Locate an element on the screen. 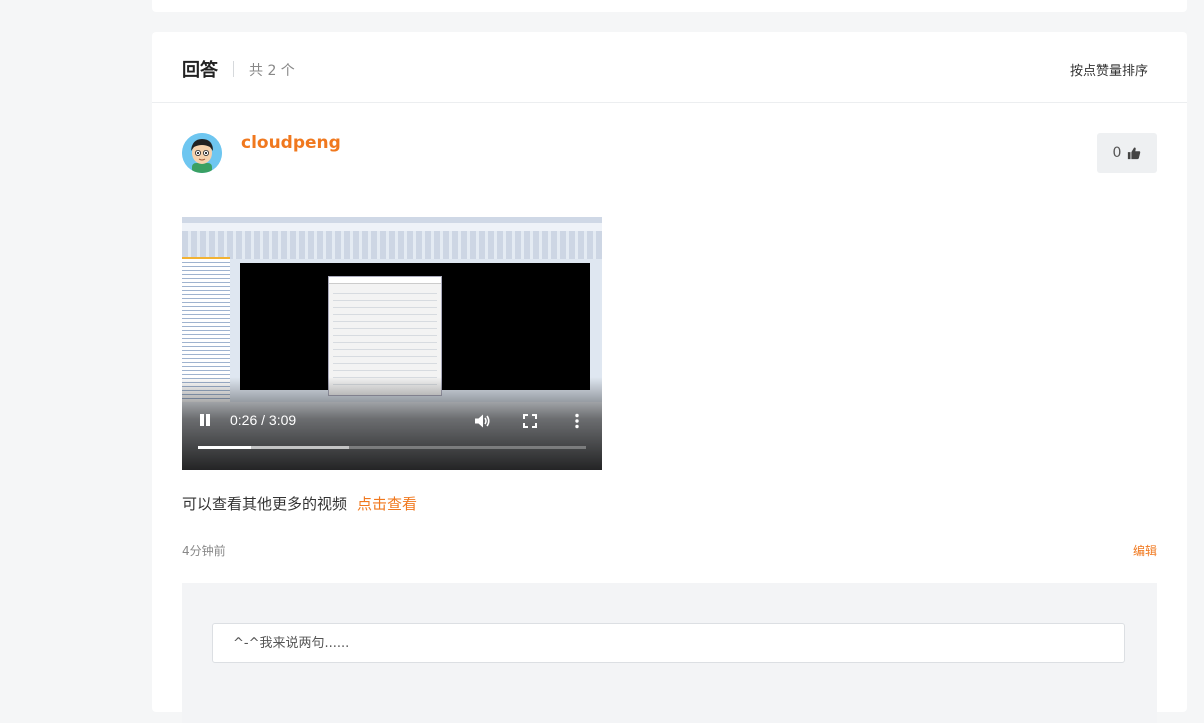 The height and width of the screenshot is (723, 1204). previous-card is located at coordinates (669, 6).